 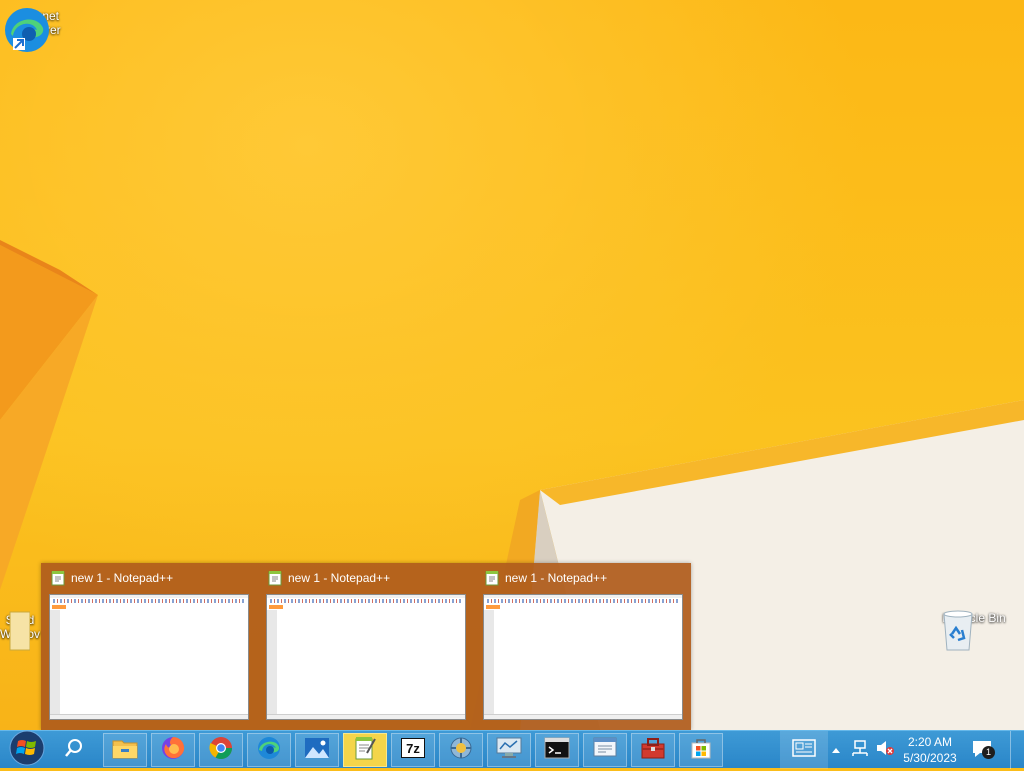 I want to click on volume-tray-button, so click(x=885, y=750).